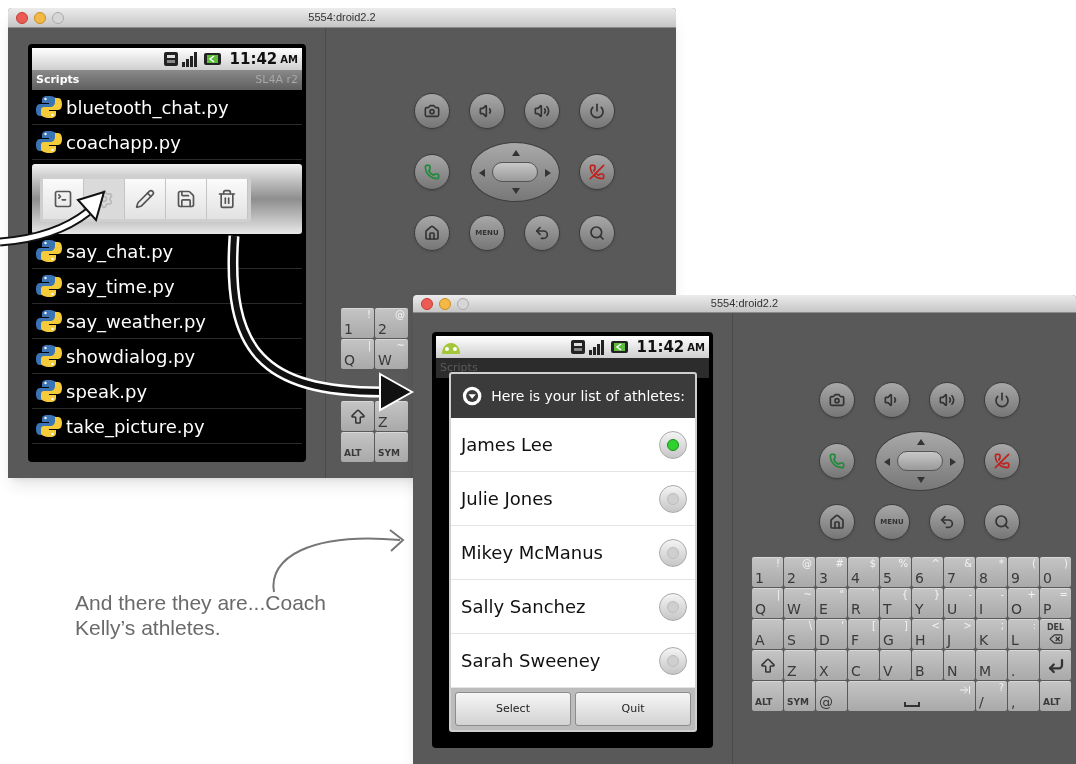 The width and height of the screenshot is (1076, 764). Describe the element at coordinates (863, 665) in the screenshot. I see `keyboard-key: C` at that location.